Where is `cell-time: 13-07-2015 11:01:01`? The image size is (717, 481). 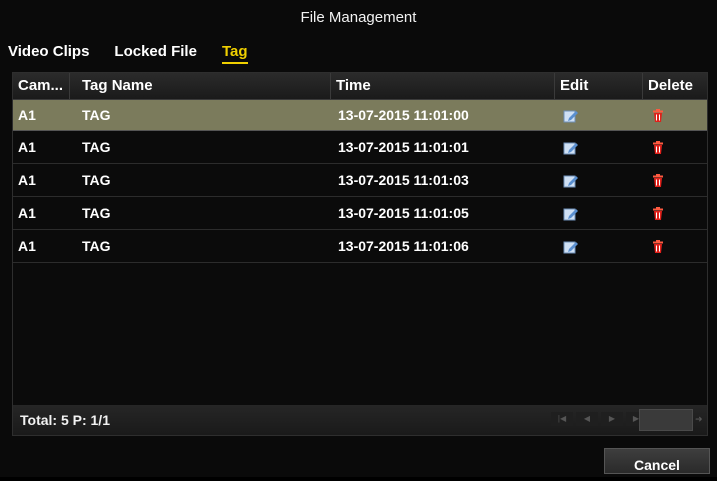 cell-time: 13-07-2015 11:01:01 is located at coordinates (403, 147).